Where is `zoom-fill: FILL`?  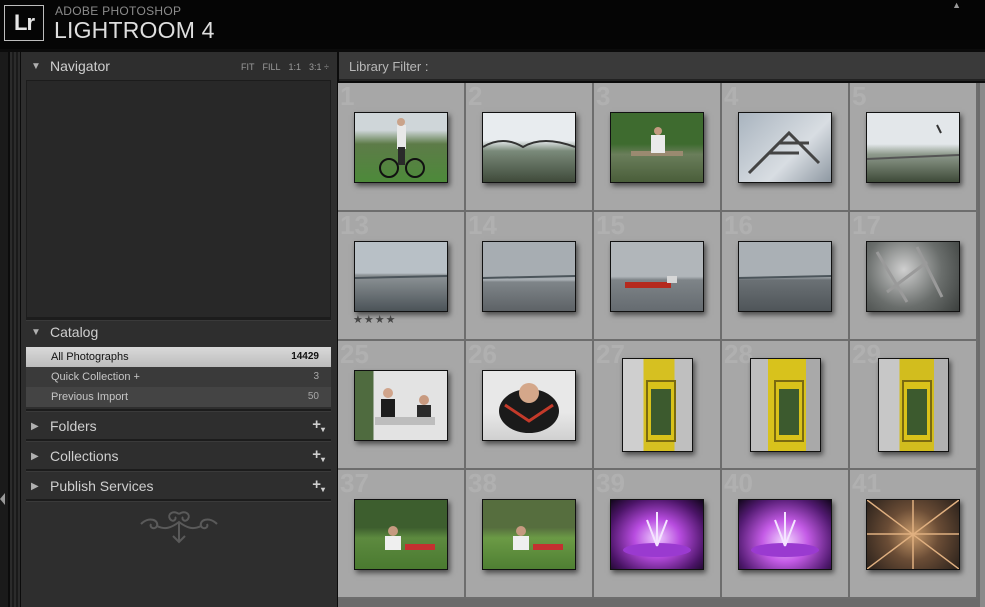
zoom-fill: FILL is located at coordinates (272, 67).